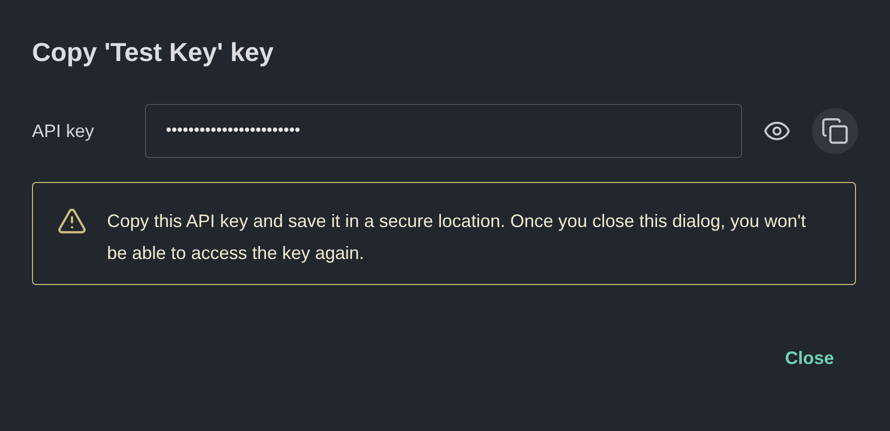 This screenshot has height=431, width=890. What do you see at coordinates (457, 237) in the screenshot?
I see `warning-message: Copy this API key and save it in a secure location. Once you close this dialog, you won't be able to access the key again.` at bounding box center [457, 237].